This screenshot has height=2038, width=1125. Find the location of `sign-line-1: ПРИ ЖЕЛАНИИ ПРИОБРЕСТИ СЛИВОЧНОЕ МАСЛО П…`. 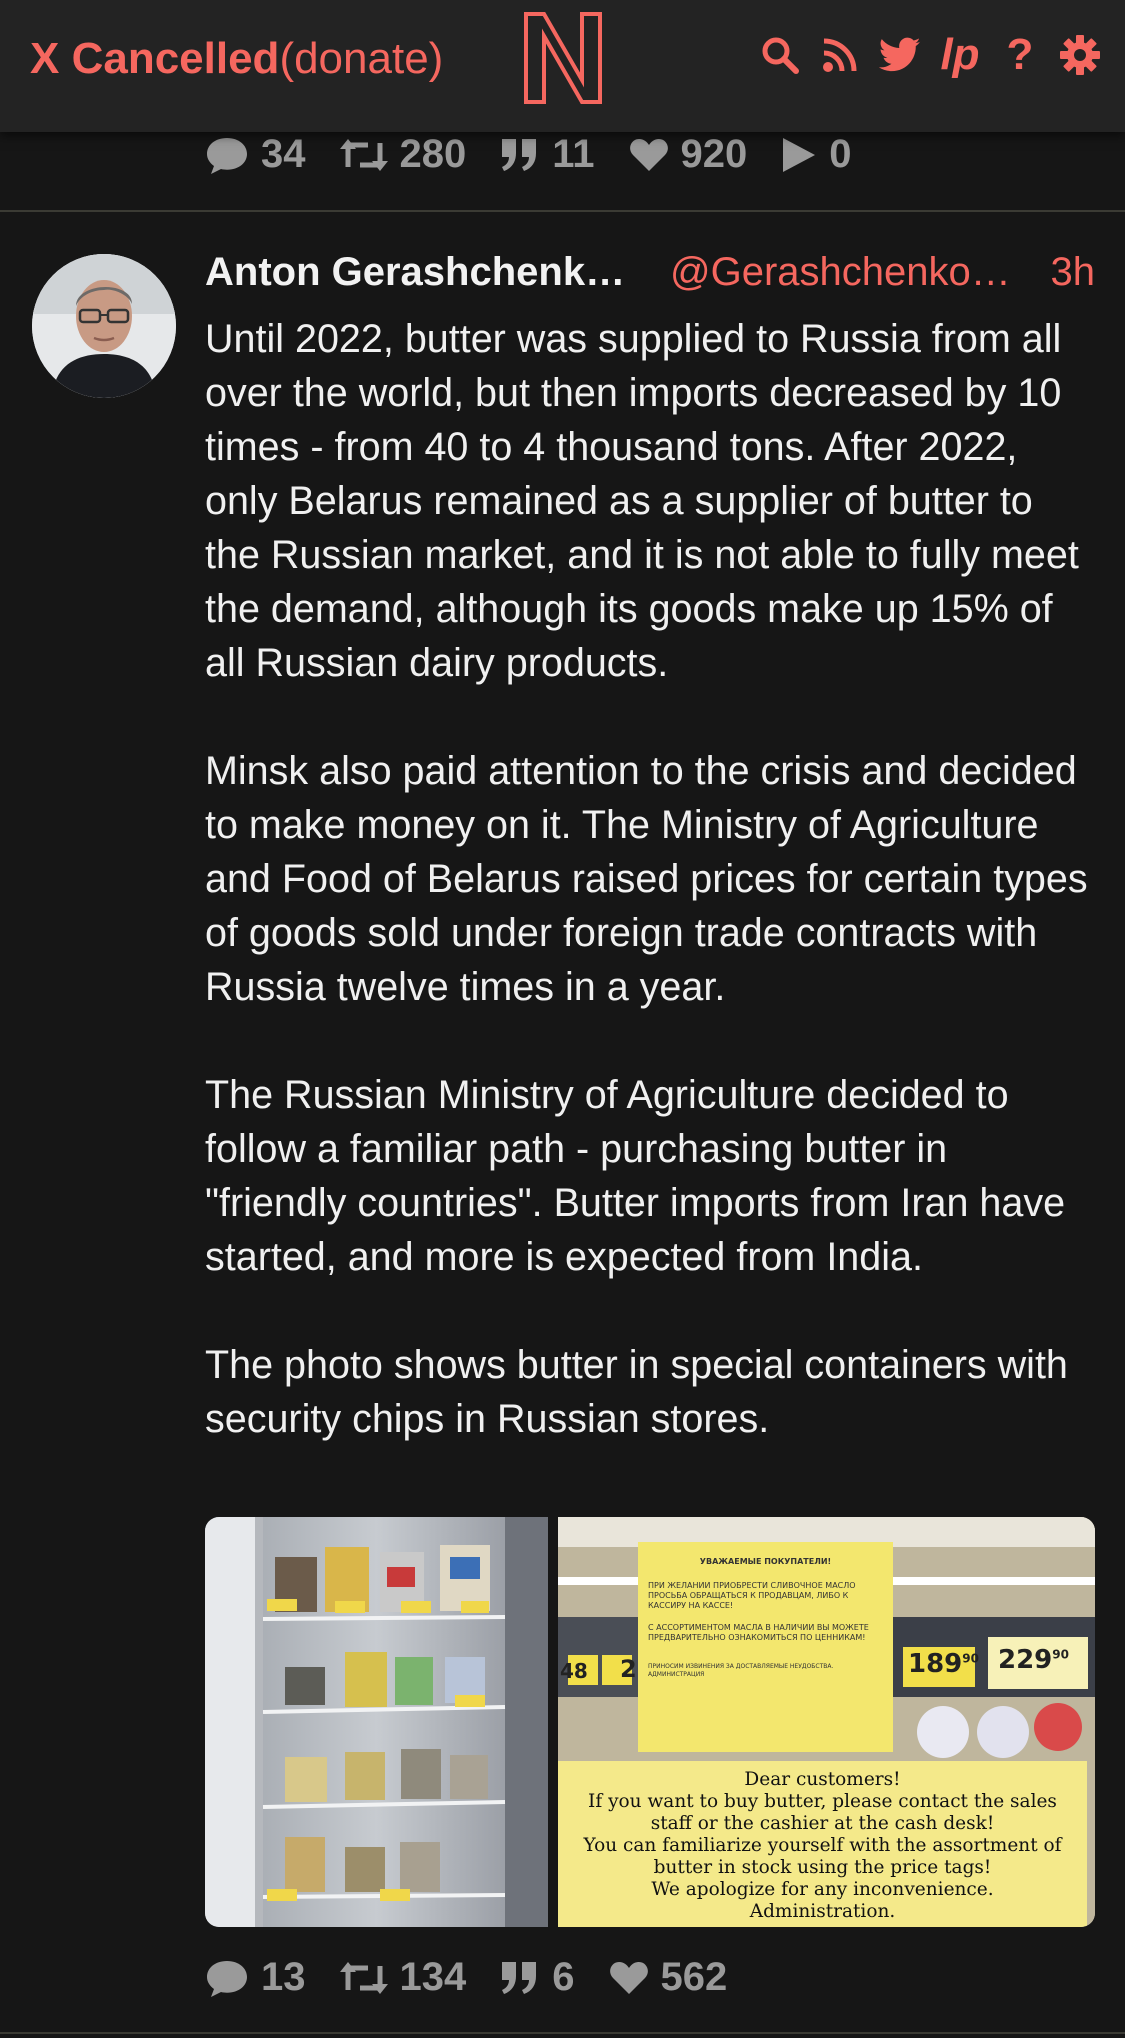

sign-line-1: ПРИ ЖЕЛАНИИ ПРИОБРЕСТИ СЛИВОЧНОЕ МАСЛО П… is located at coordinates (752, 1595).